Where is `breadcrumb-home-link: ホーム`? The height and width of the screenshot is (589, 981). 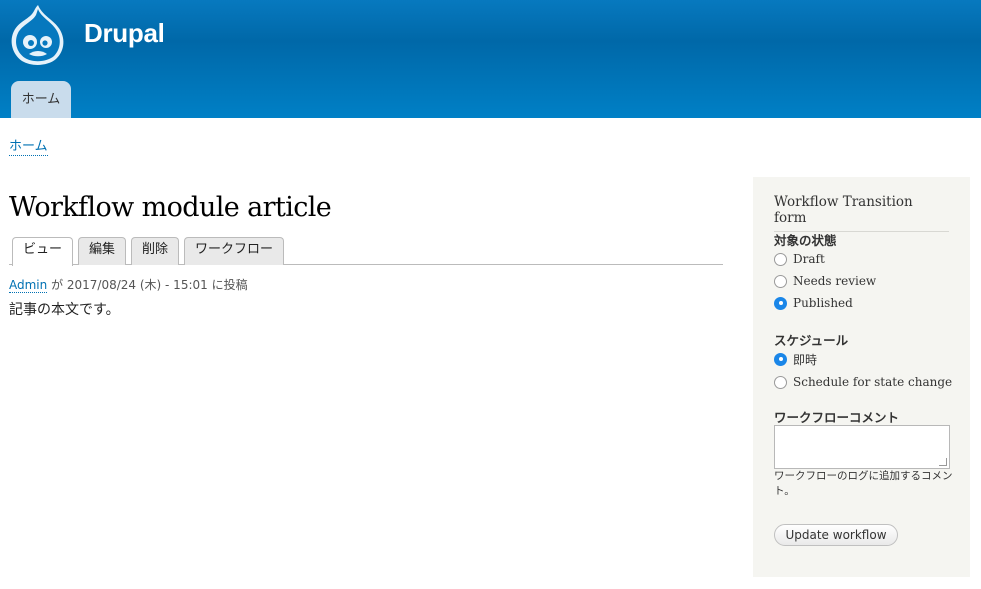 breadcrumb-home-link: ホーム is located at coordinates (28, 147).